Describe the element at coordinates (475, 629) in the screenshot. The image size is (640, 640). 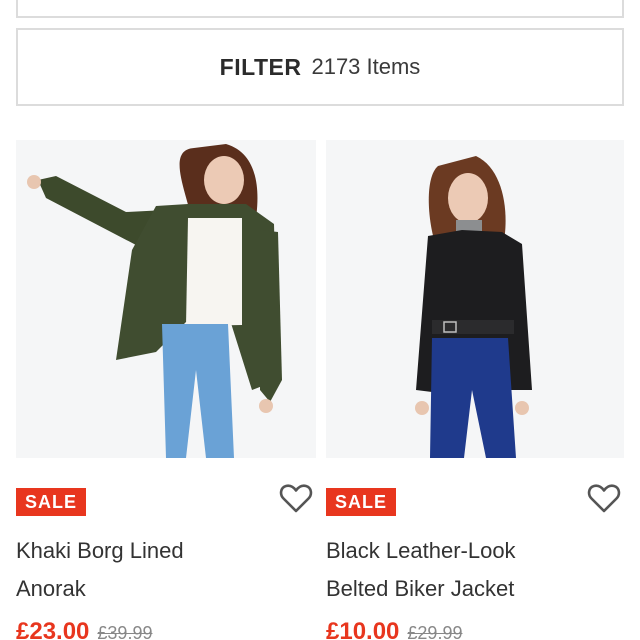
I see `price-row: £10.00 £29.99` at that location.